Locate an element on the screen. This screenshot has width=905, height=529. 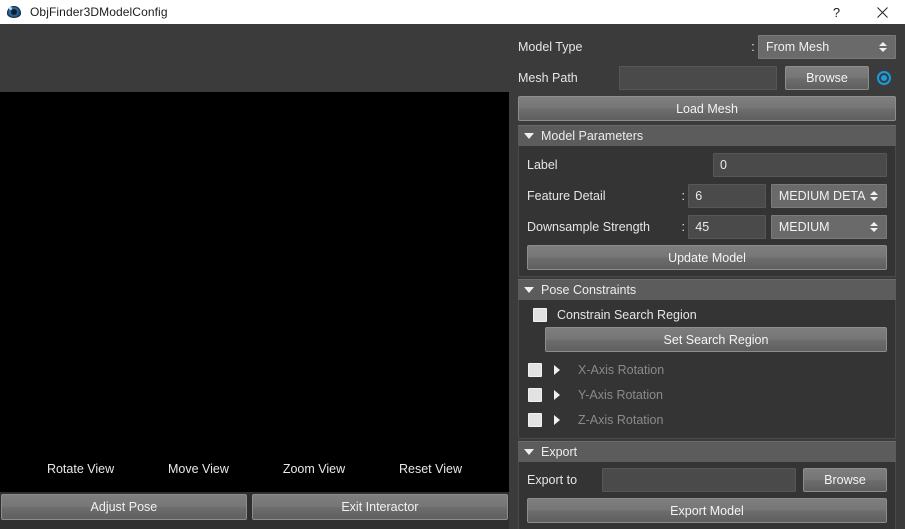
set-search-region-container: Set Search Region is located at coordinates (707, 339).